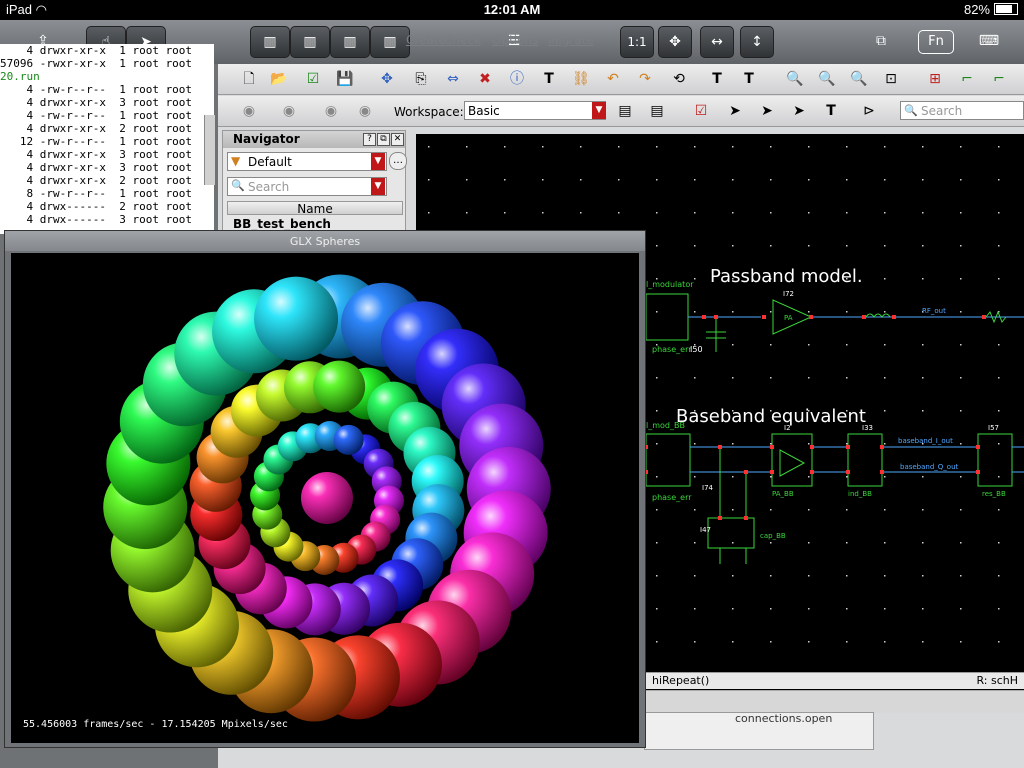 The image size is (1024, 768). What do you see at coordinates (485, 79) in the screenshot?
I see `delete-icon: ✖` at bounding box center [485, 79].